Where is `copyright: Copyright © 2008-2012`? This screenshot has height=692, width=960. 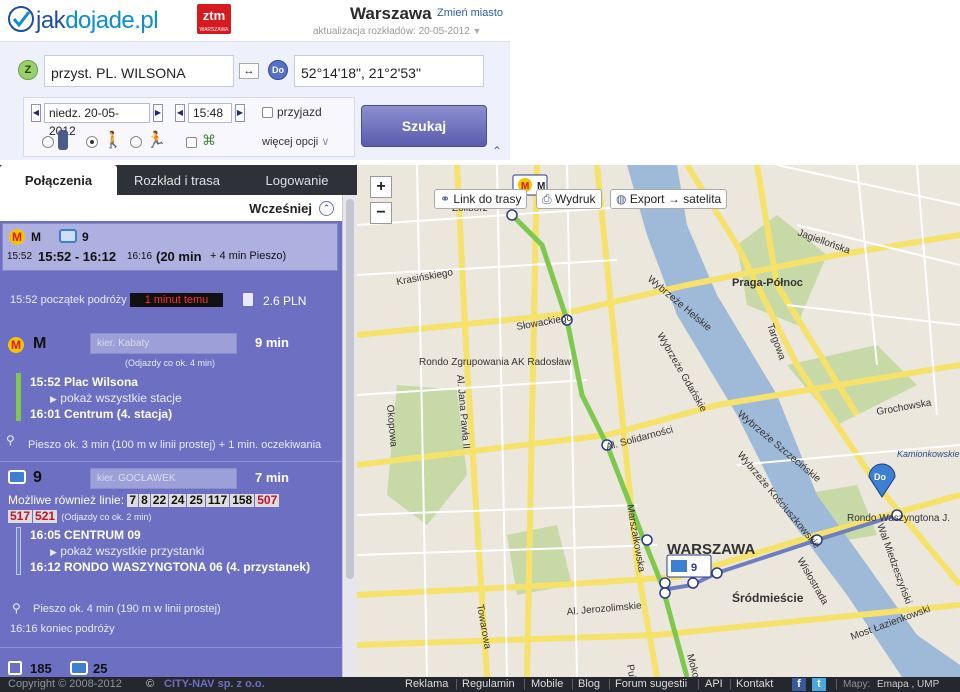
copyright: Copyright © 2008-2012 is located at coordinates (65, 684).